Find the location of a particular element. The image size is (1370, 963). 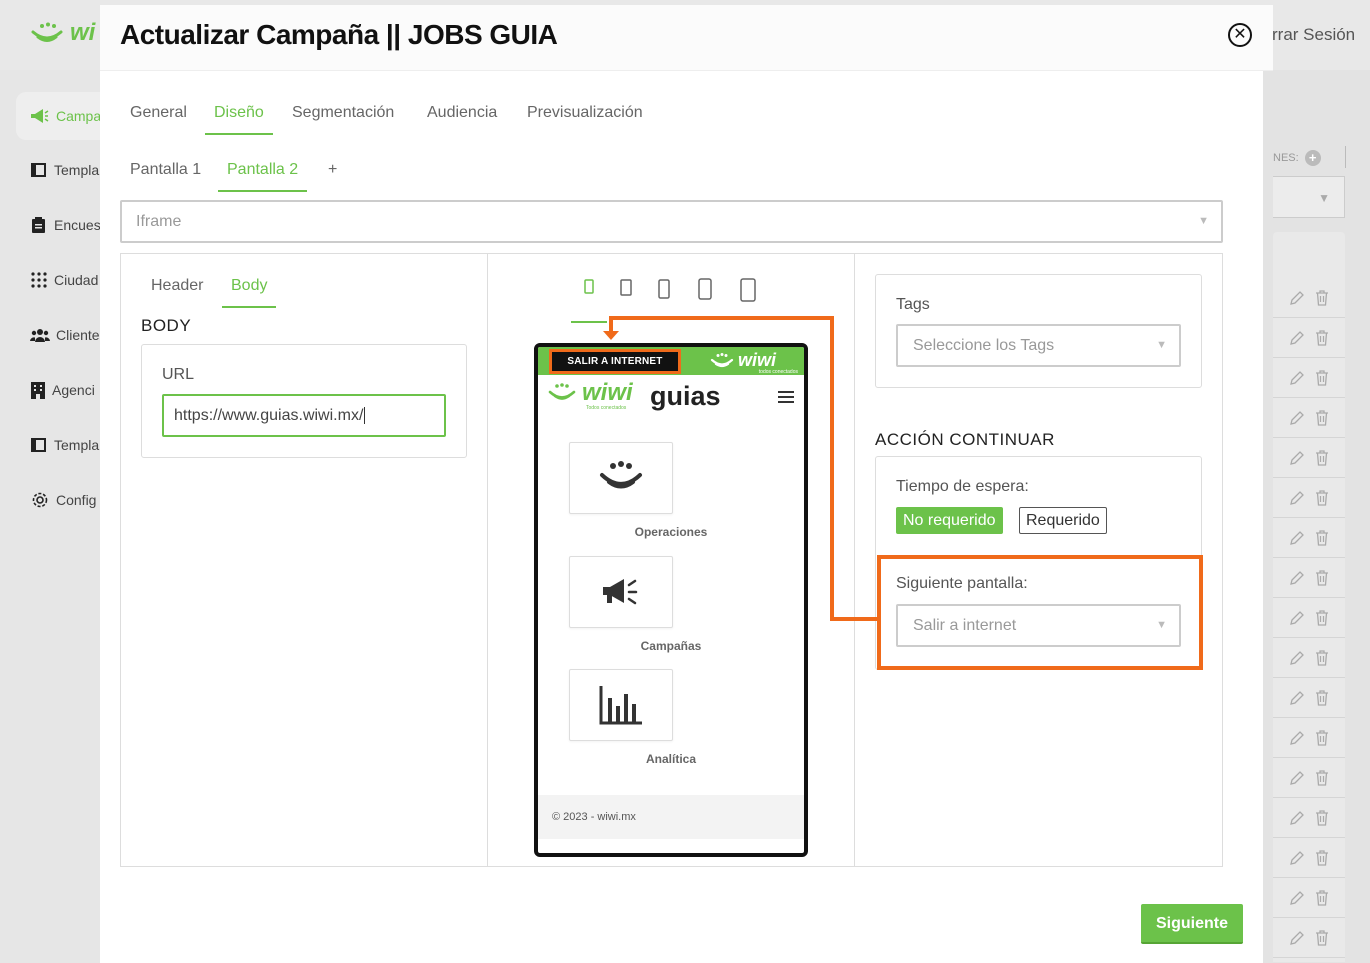

clipboard-icon is located at coordinates (38, 225).